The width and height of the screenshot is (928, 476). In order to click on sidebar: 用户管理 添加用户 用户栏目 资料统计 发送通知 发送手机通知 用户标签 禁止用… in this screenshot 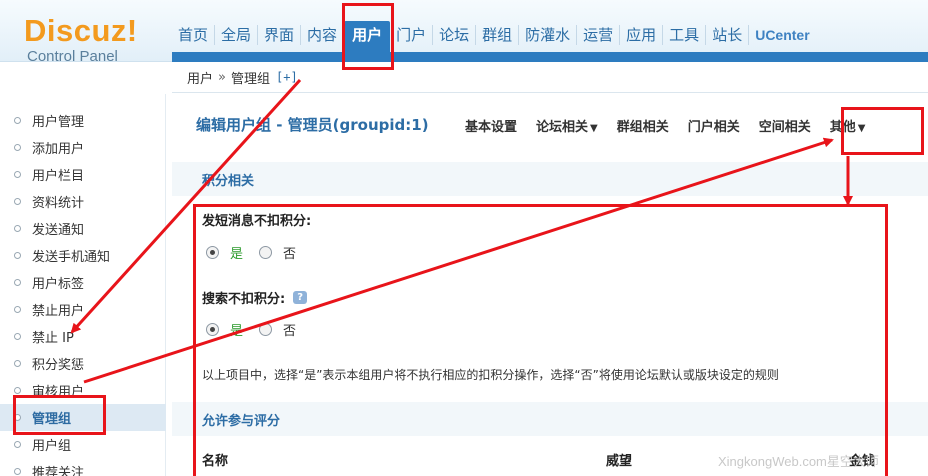, I will do `click(83, 285)`.